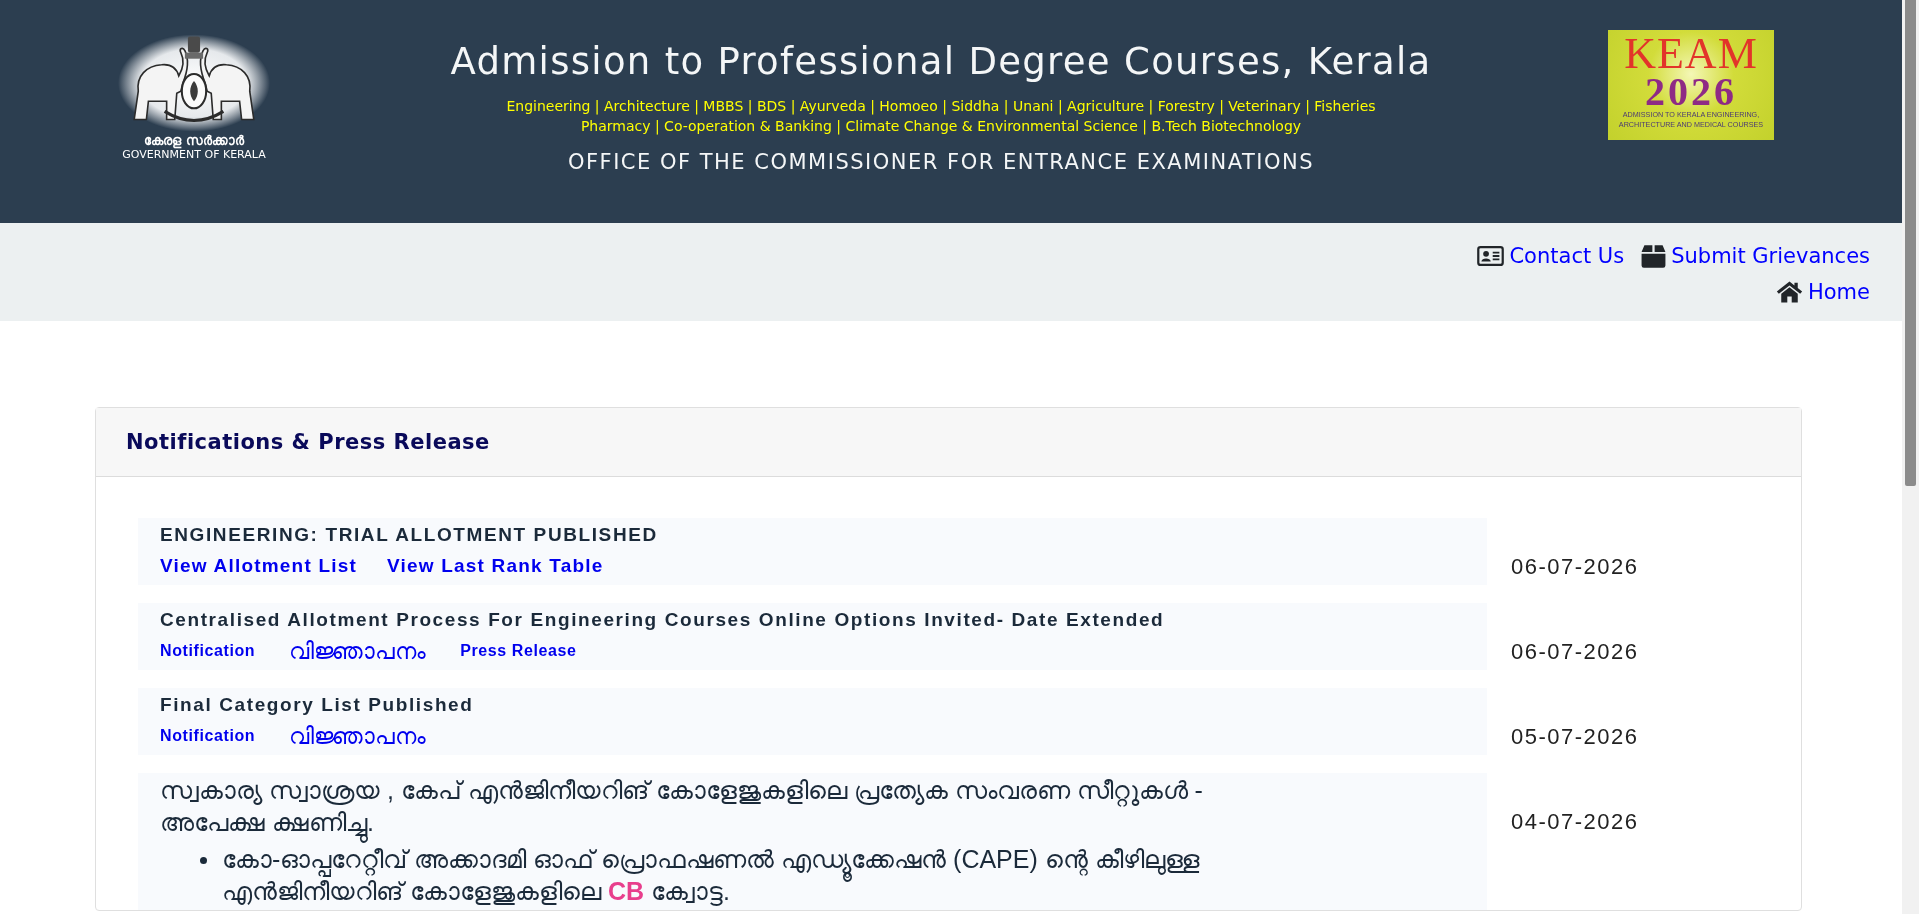  I want to click on home-link: Home, so click(1823, 292).